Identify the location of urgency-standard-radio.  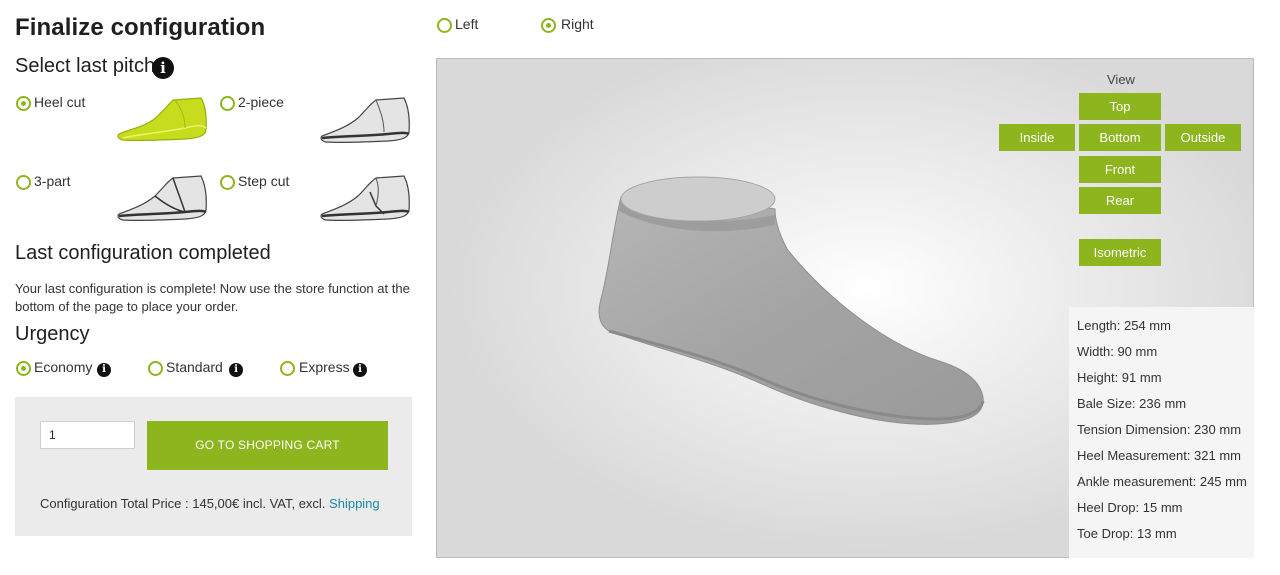
(155, 368).